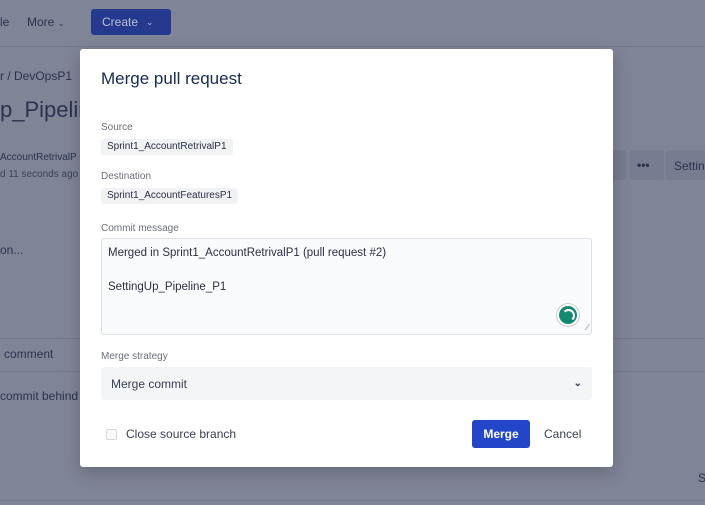 The width and height of the screenshot is (705, 505). I want to click on close-source-branch-label: Close source branch, so click(181, 434).